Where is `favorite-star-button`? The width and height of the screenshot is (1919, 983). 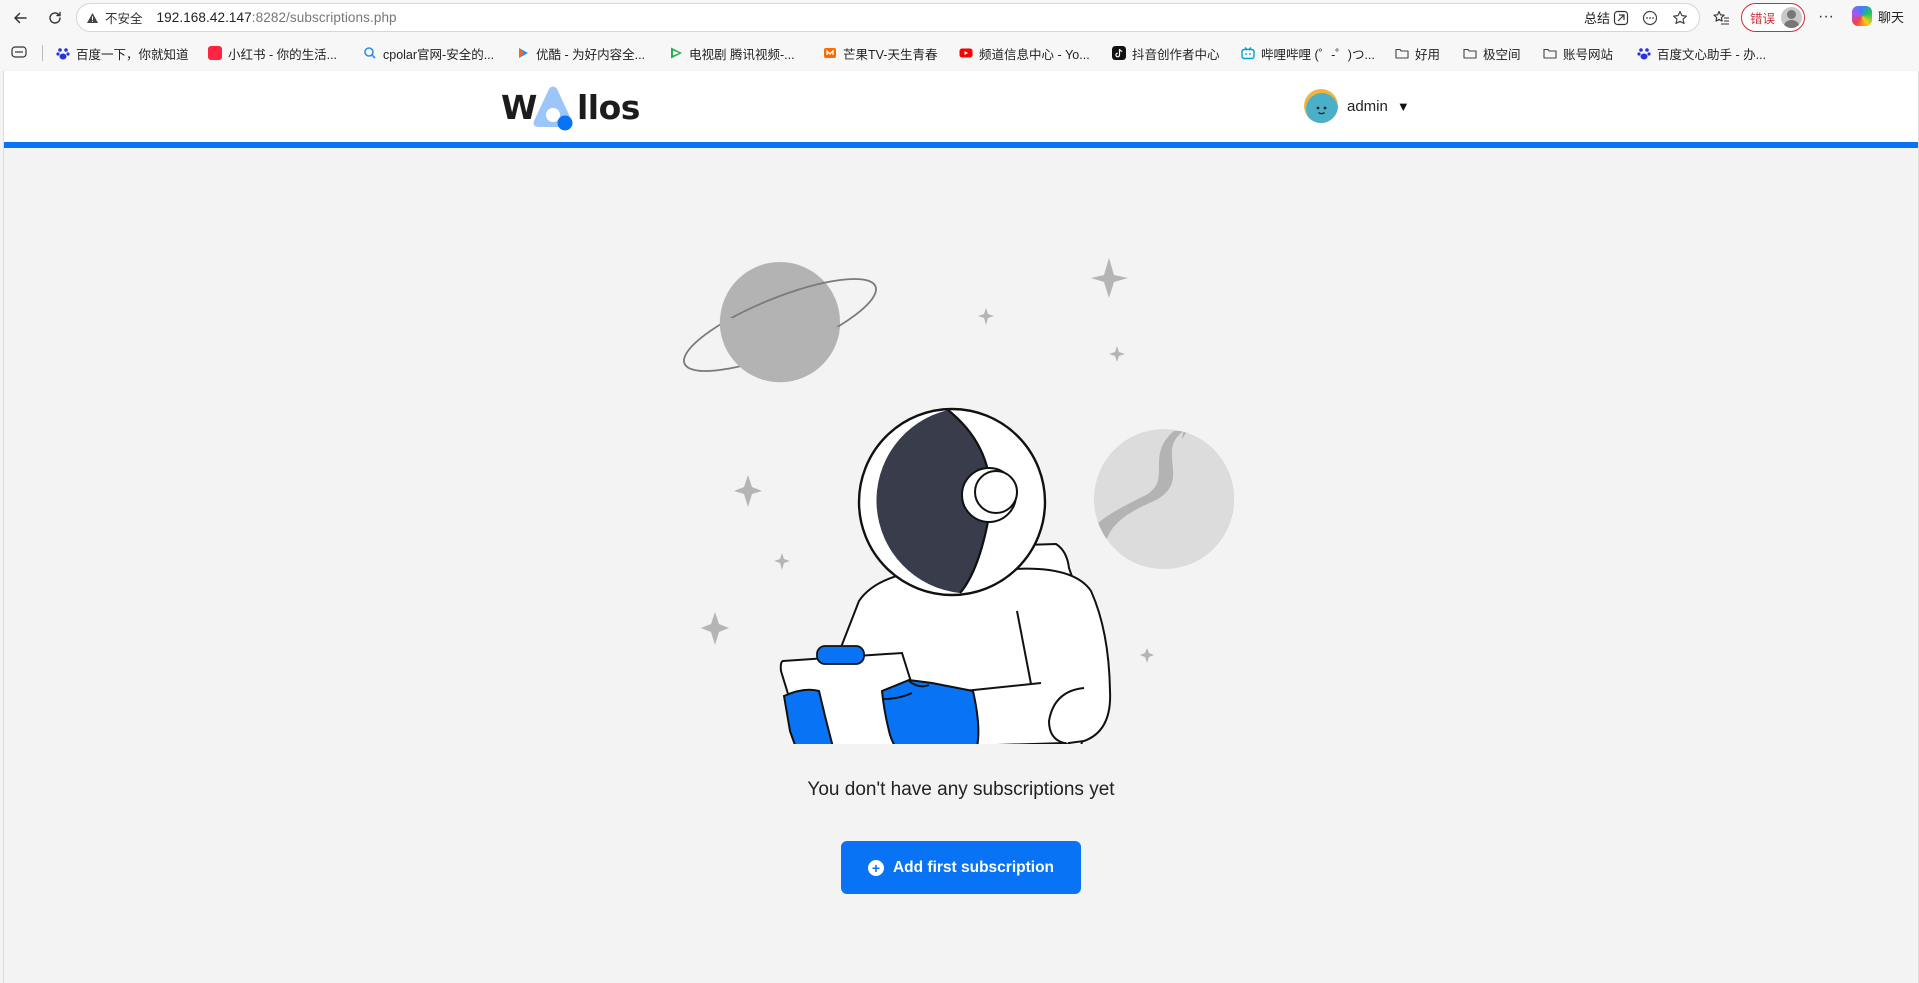
favorite-star-button is located at coordinates (1680, 18).